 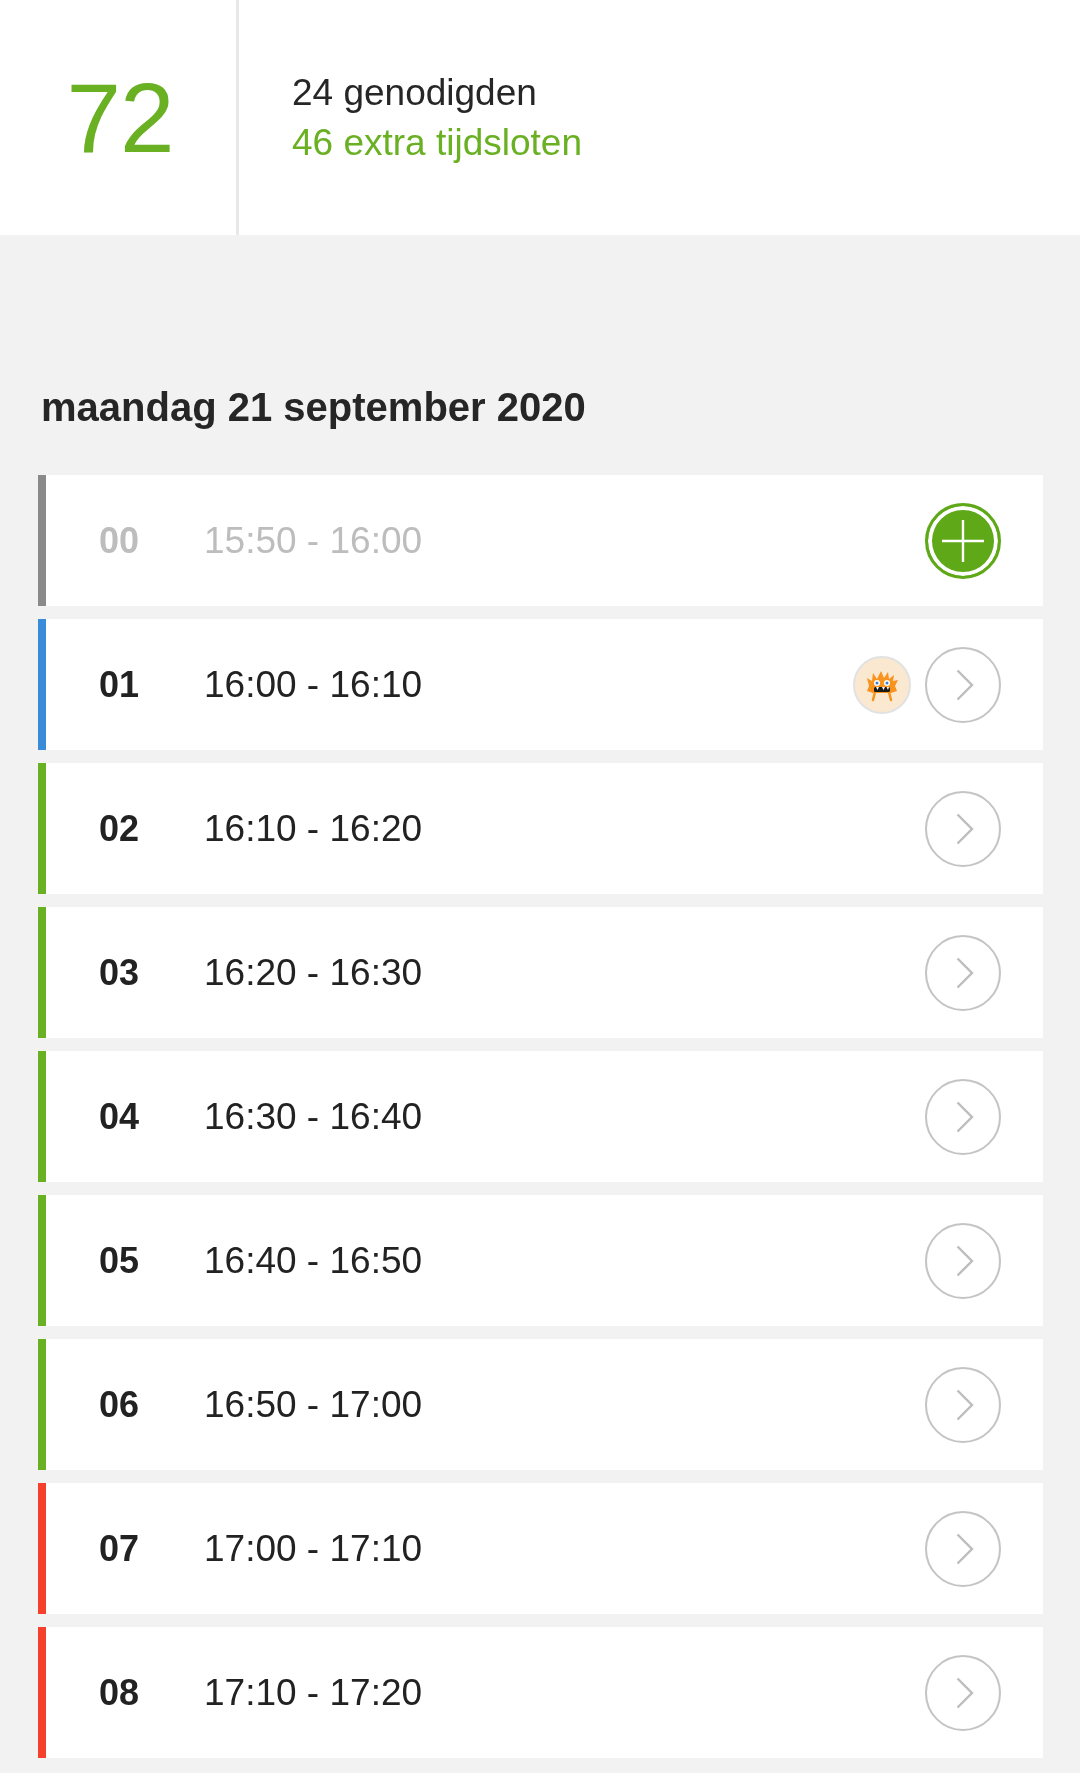 What do you see at coordinates (313, 1404) in the screenshot?
I see `slot-time: 16:50 - 17:00` at bounding box center [313, 1404].